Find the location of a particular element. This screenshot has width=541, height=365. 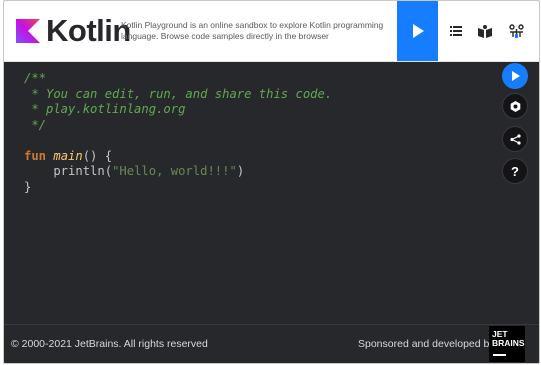

help-icon: ? is located at coordinates (515, 171).